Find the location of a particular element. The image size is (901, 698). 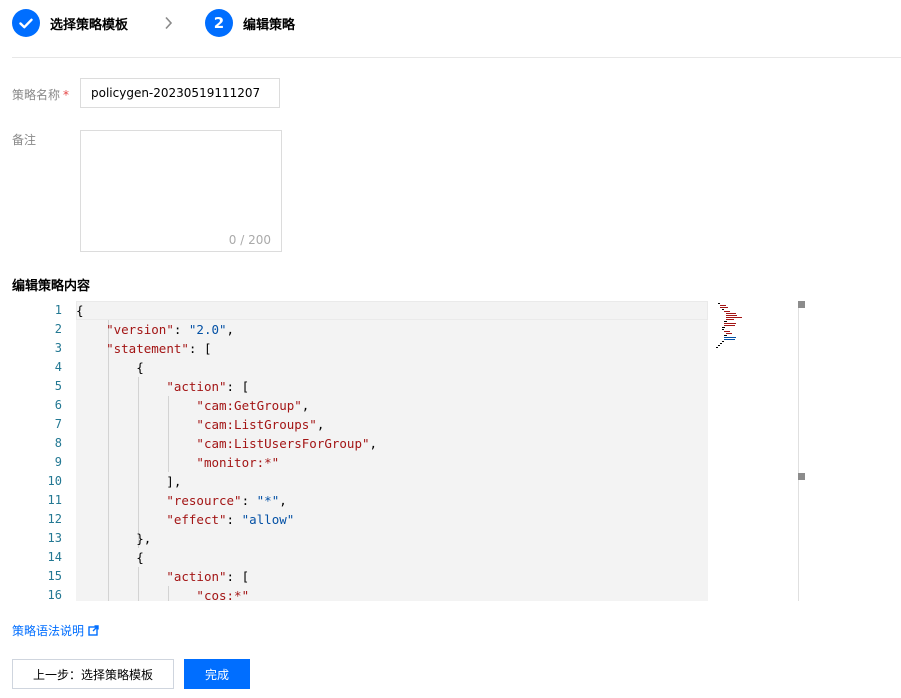

remark-counter: 0 / 200 is located at coordinates (249, 240).